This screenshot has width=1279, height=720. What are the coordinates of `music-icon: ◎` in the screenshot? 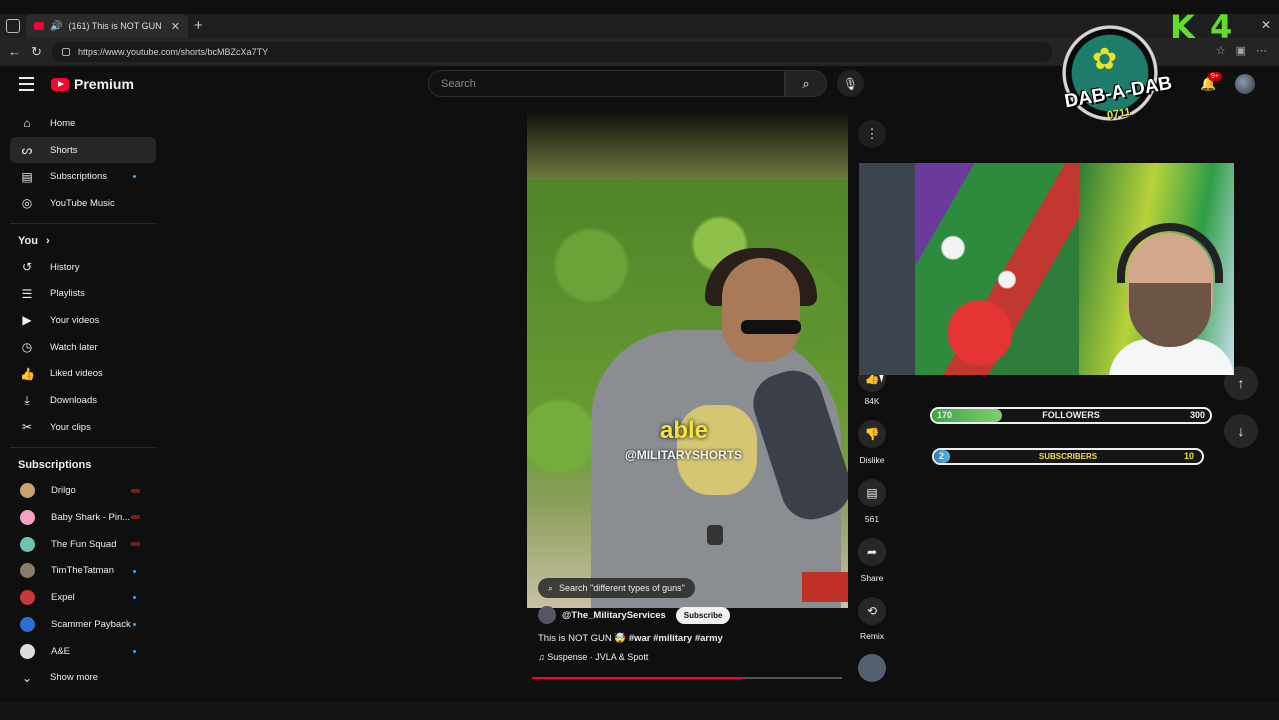 It's located at (27, 203).